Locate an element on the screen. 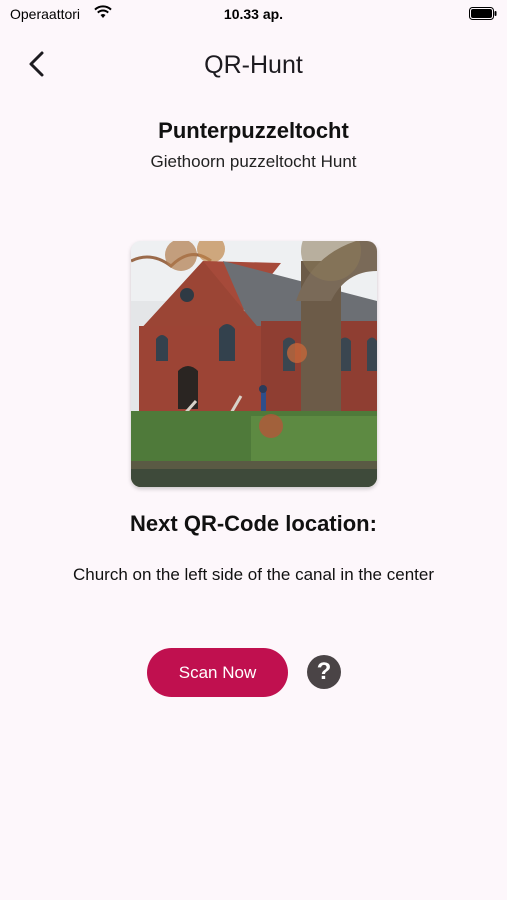 This screenshot has height=900, width=507. hunt-title: Punterpuzzeltocht is located at coordinates (253, 130).